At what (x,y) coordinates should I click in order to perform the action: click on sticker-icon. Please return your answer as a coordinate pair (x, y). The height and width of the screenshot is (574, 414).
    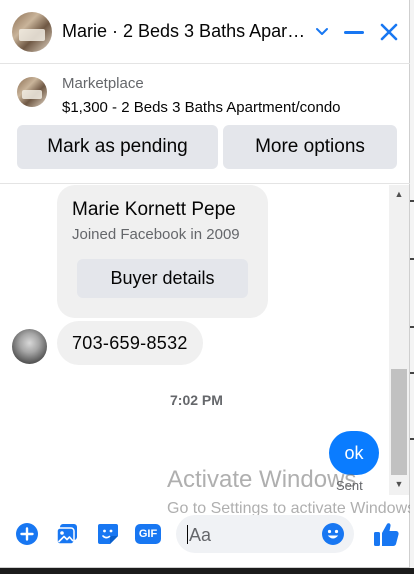
    Looking at the image, I should click on (108, 534).